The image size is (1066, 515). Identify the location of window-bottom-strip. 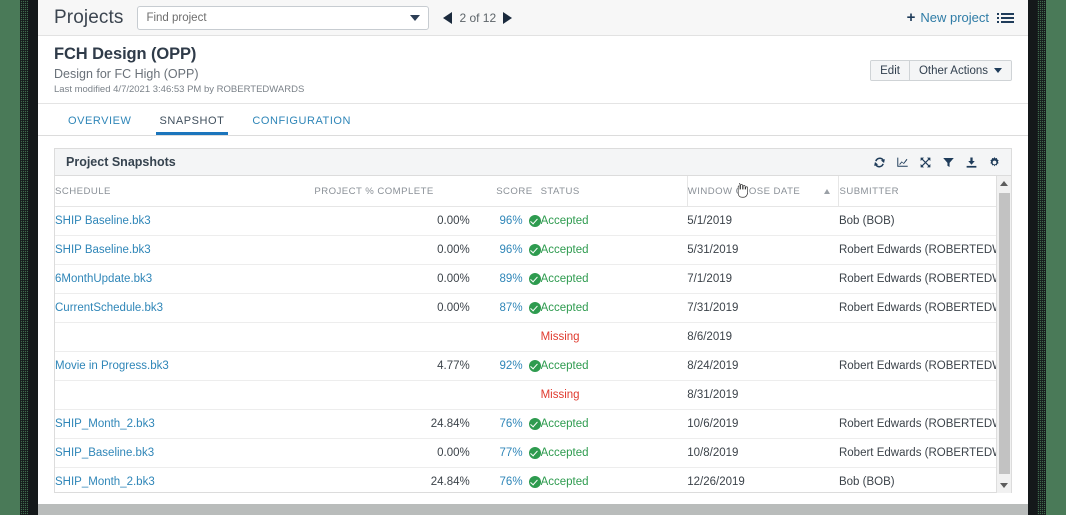
(533, 509).